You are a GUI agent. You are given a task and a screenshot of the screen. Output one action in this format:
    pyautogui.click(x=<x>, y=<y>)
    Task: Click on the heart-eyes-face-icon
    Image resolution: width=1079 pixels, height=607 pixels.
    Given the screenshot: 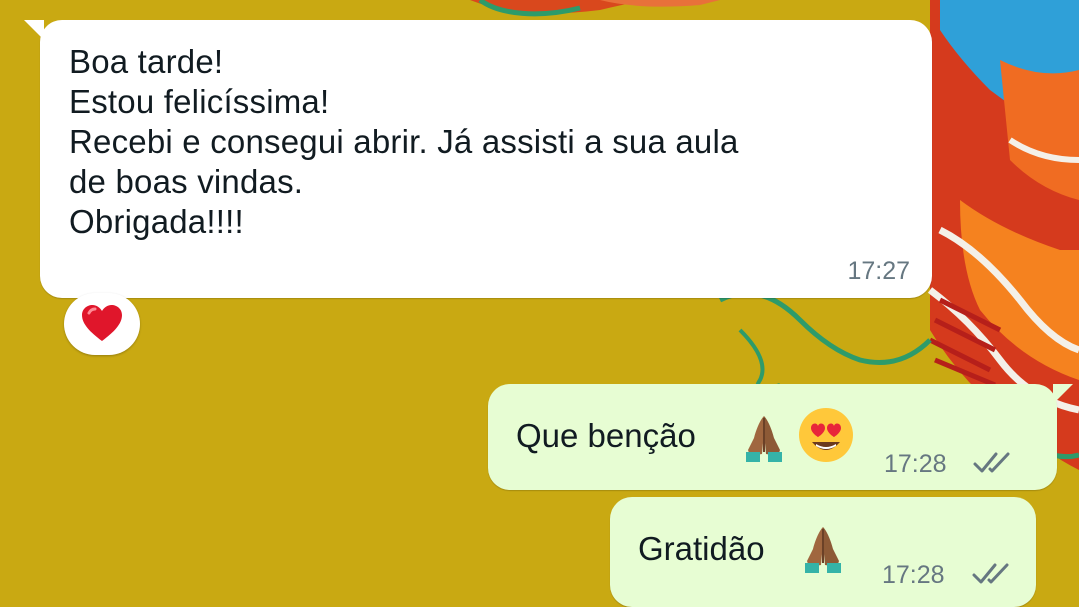 What is the action you would take?
    pyautogui.click(x=826, y=435)
    